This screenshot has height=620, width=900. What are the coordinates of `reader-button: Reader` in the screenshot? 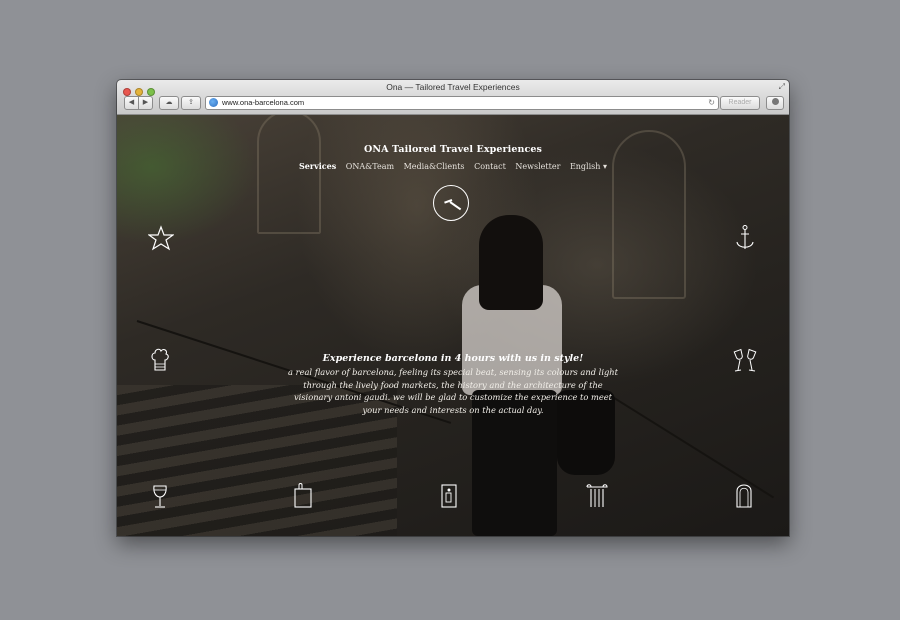 It's located at (740, 103).